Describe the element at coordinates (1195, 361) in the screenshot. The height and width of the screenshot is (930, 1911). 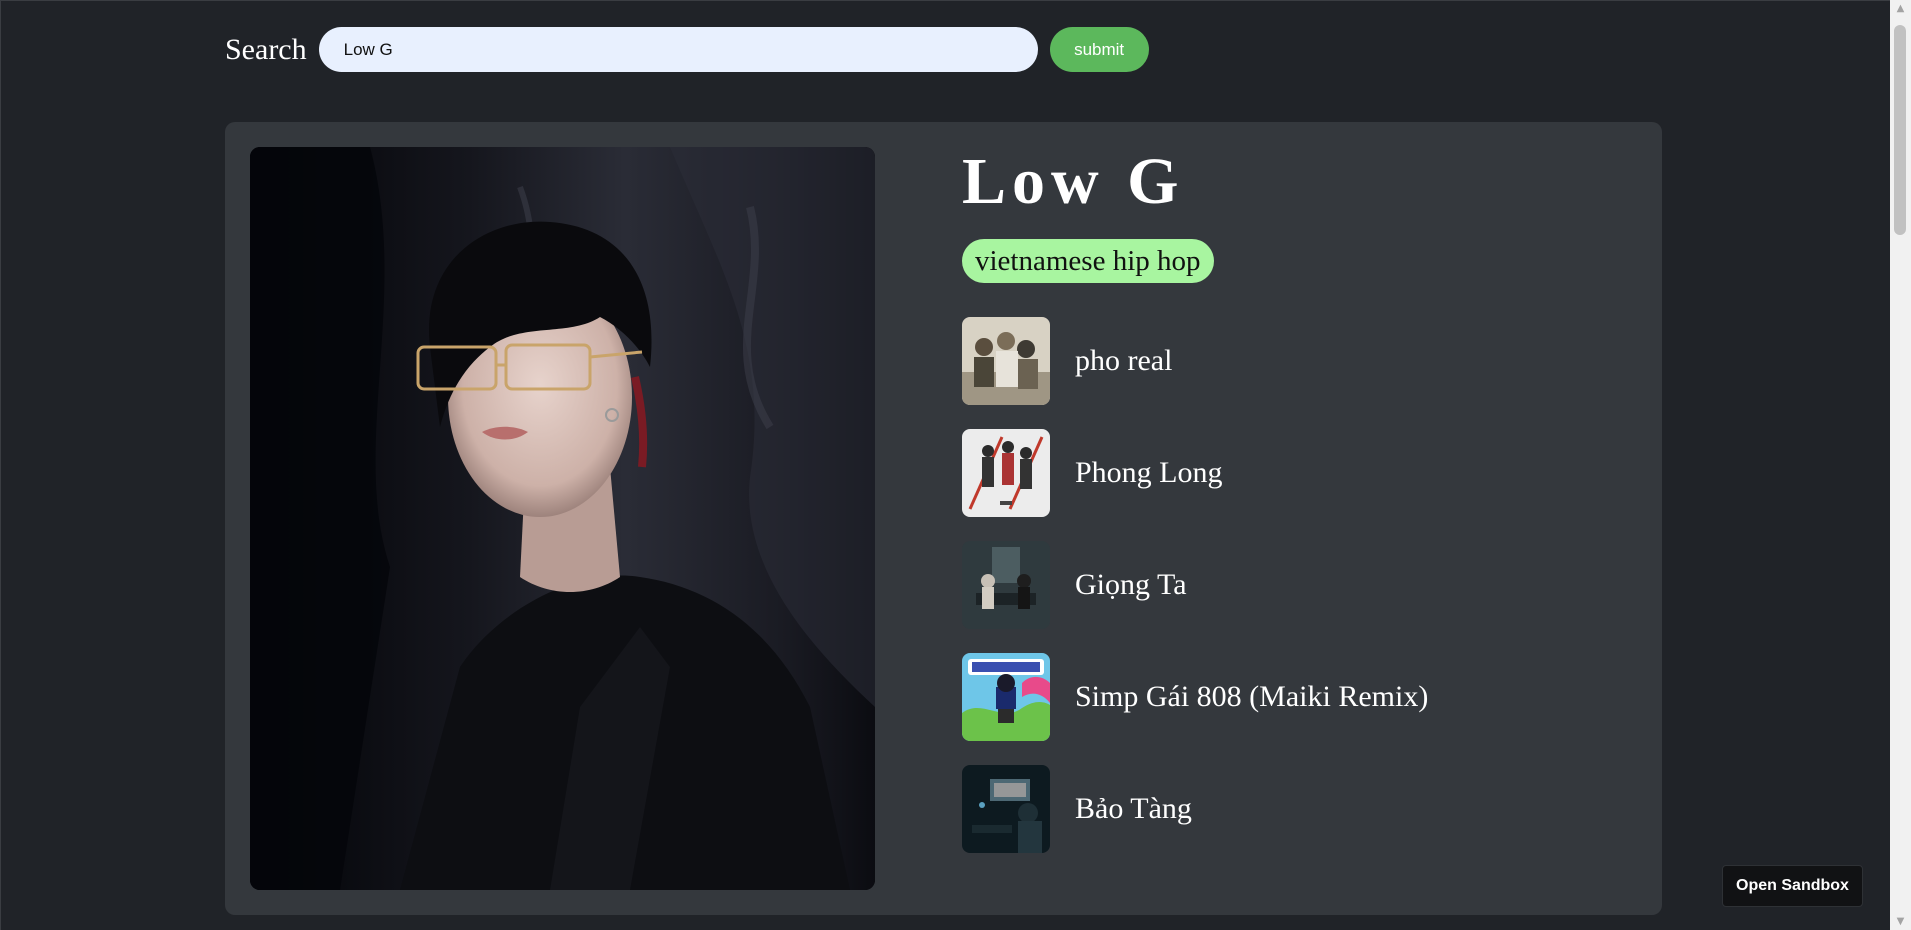
I see `track-item: pho real` at that location.